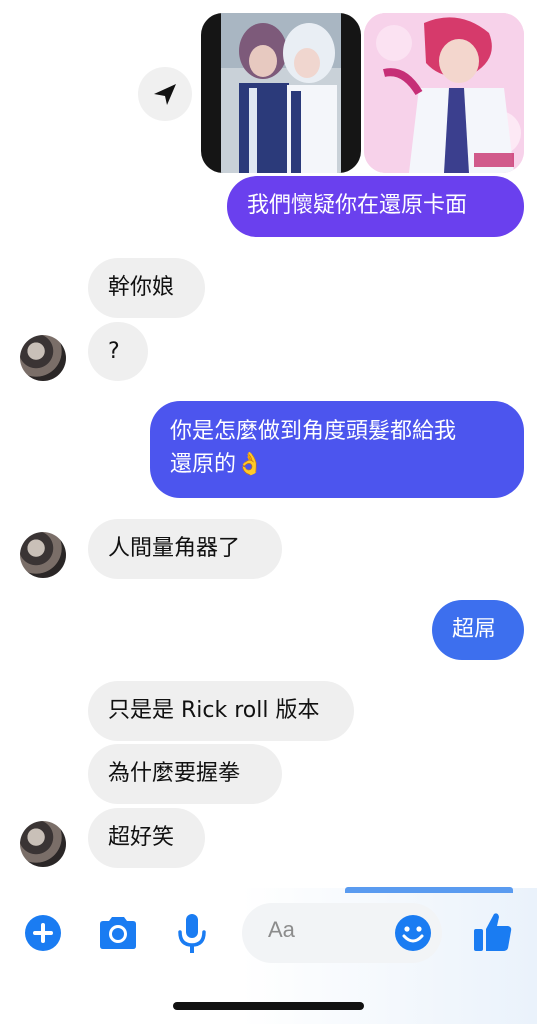 The height and width of the screenshot is (1024, 537). I want to click on message-text-line-2: 還原的, so click(203, 464).